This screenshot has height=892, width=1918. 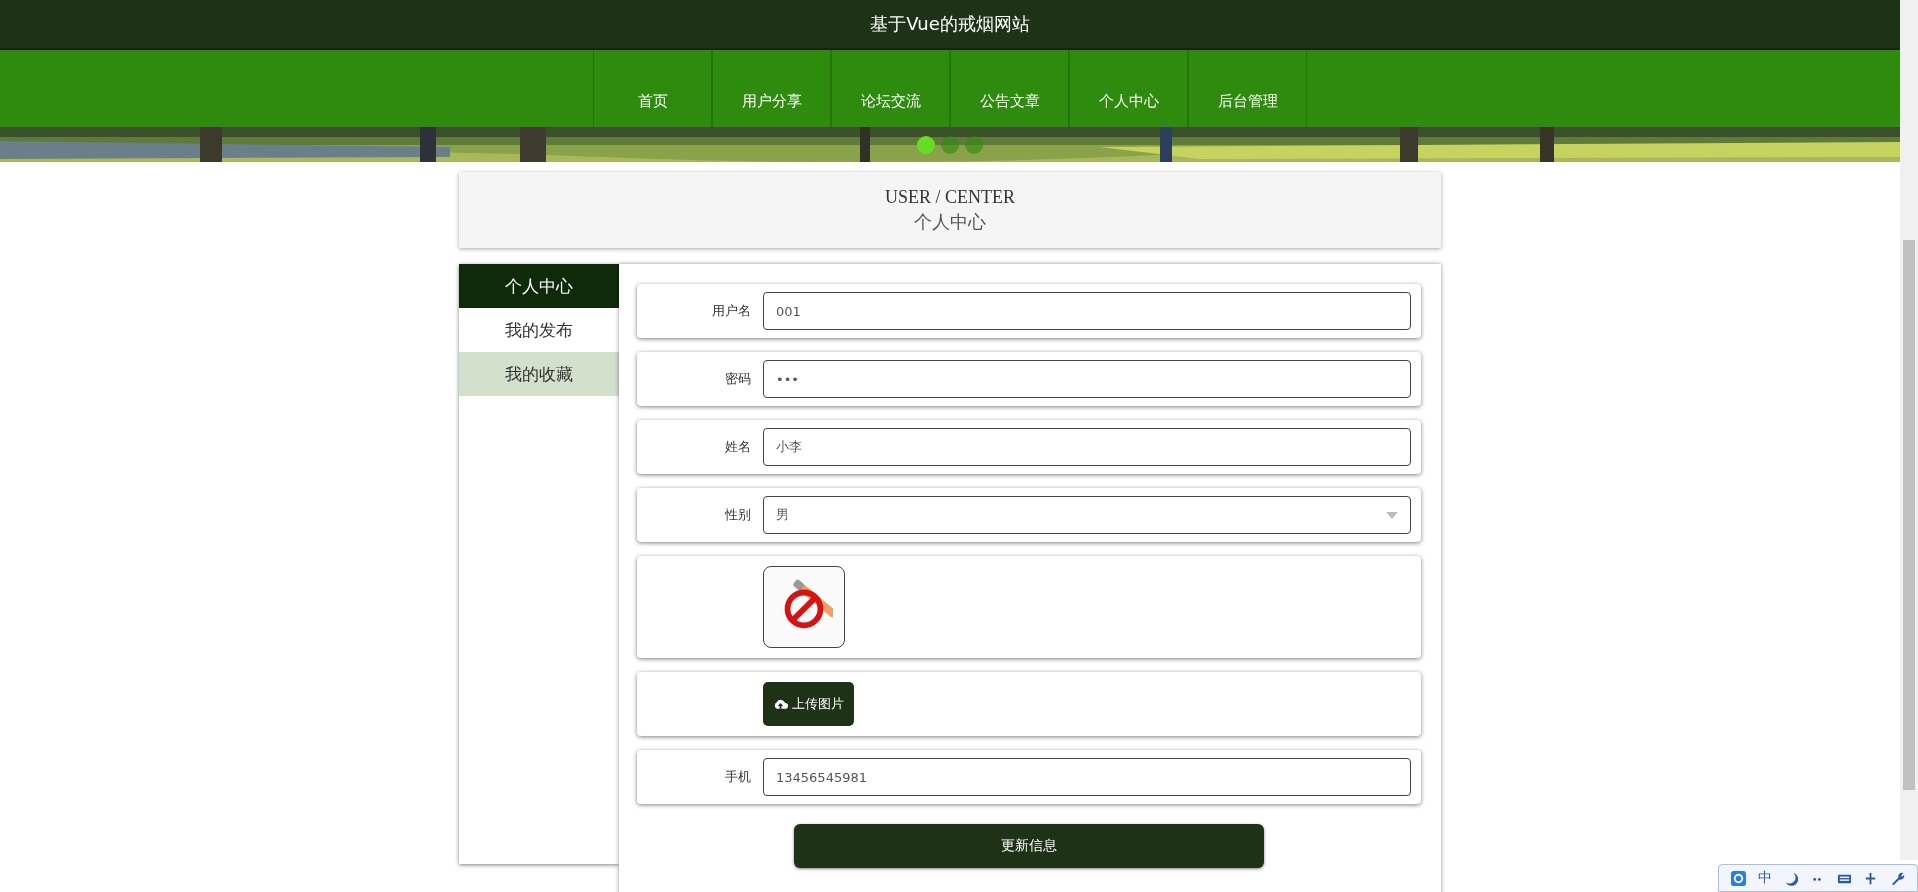 I want to click on upload-button: 上传图片, so click(x=808, y=704).